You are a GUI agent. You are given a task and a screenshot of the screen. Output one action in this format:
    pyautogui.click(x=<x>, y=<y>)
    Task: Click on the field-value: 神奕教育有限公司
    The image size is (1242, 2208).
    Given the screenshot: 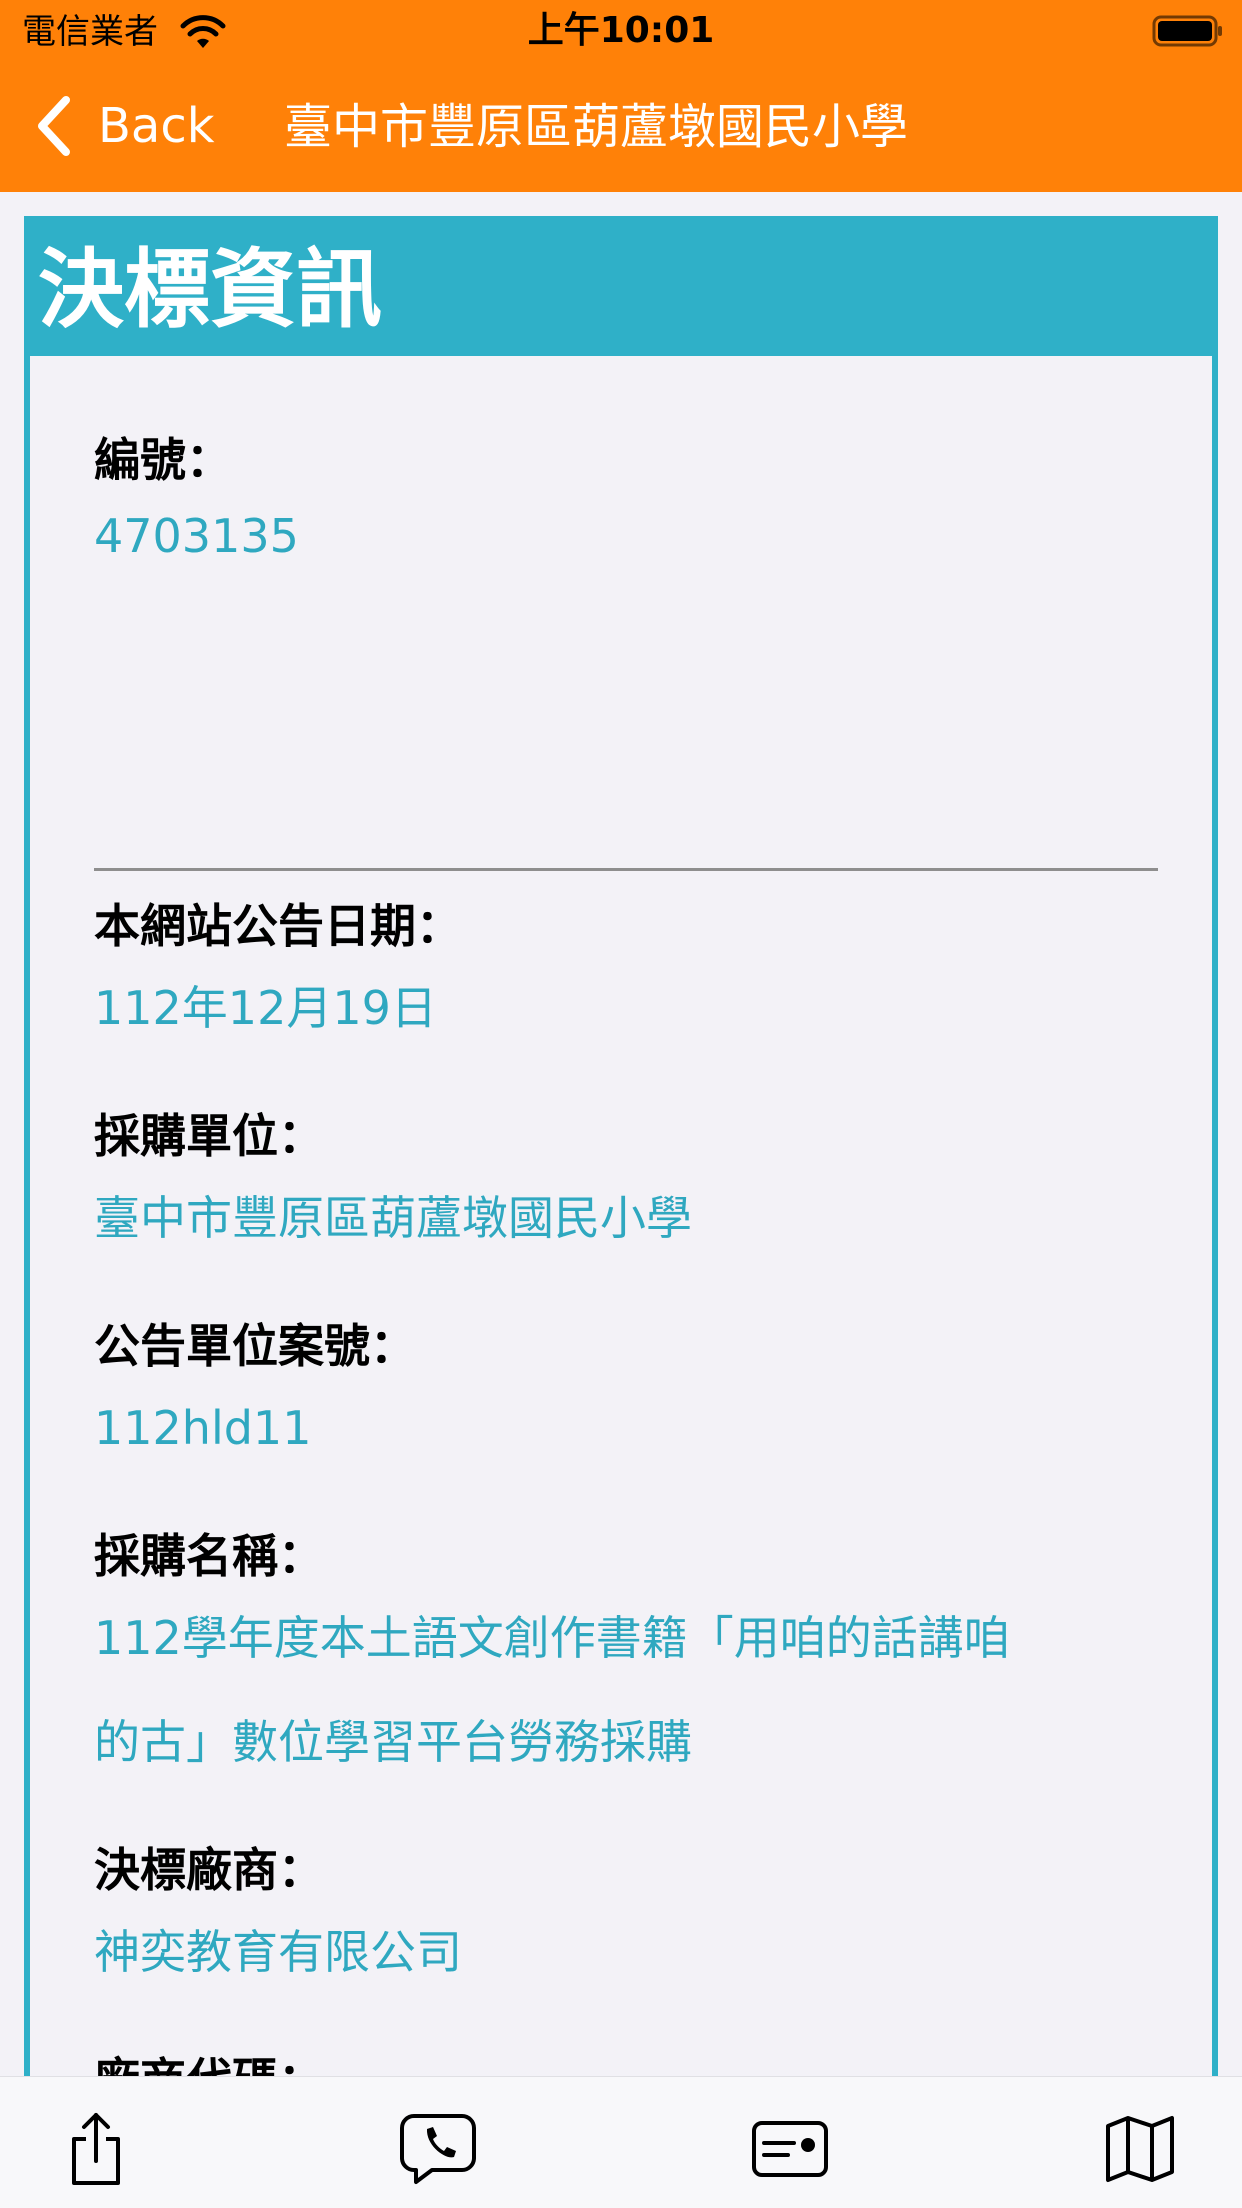 What is the action you would take?
    pyautogui.click(x=278, y=1952)
    